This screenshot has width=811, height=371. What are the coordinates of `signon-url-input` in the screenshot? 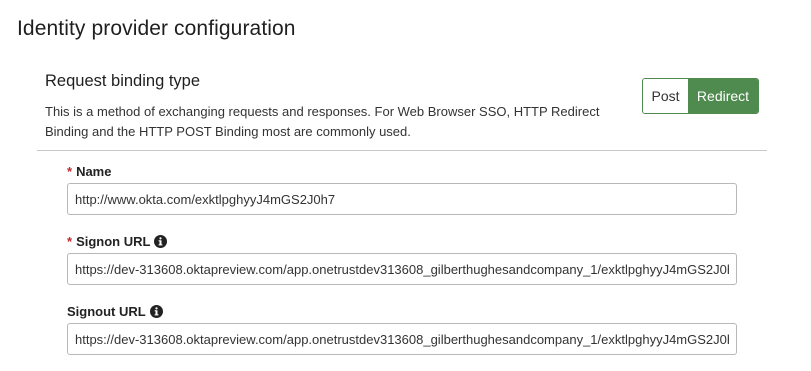 It's located at (402, 269).